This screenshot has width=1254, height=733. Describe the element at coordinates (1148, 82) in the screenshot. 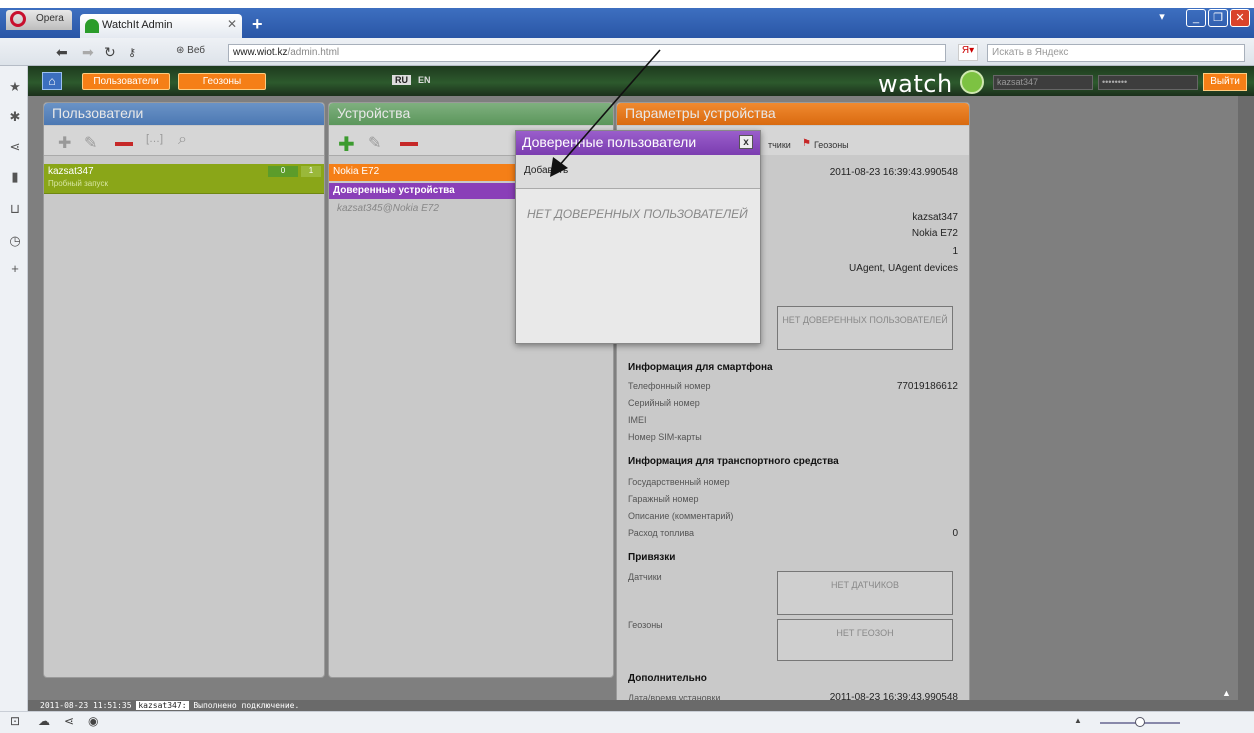

I see `password-field: ••••••••` at that location.